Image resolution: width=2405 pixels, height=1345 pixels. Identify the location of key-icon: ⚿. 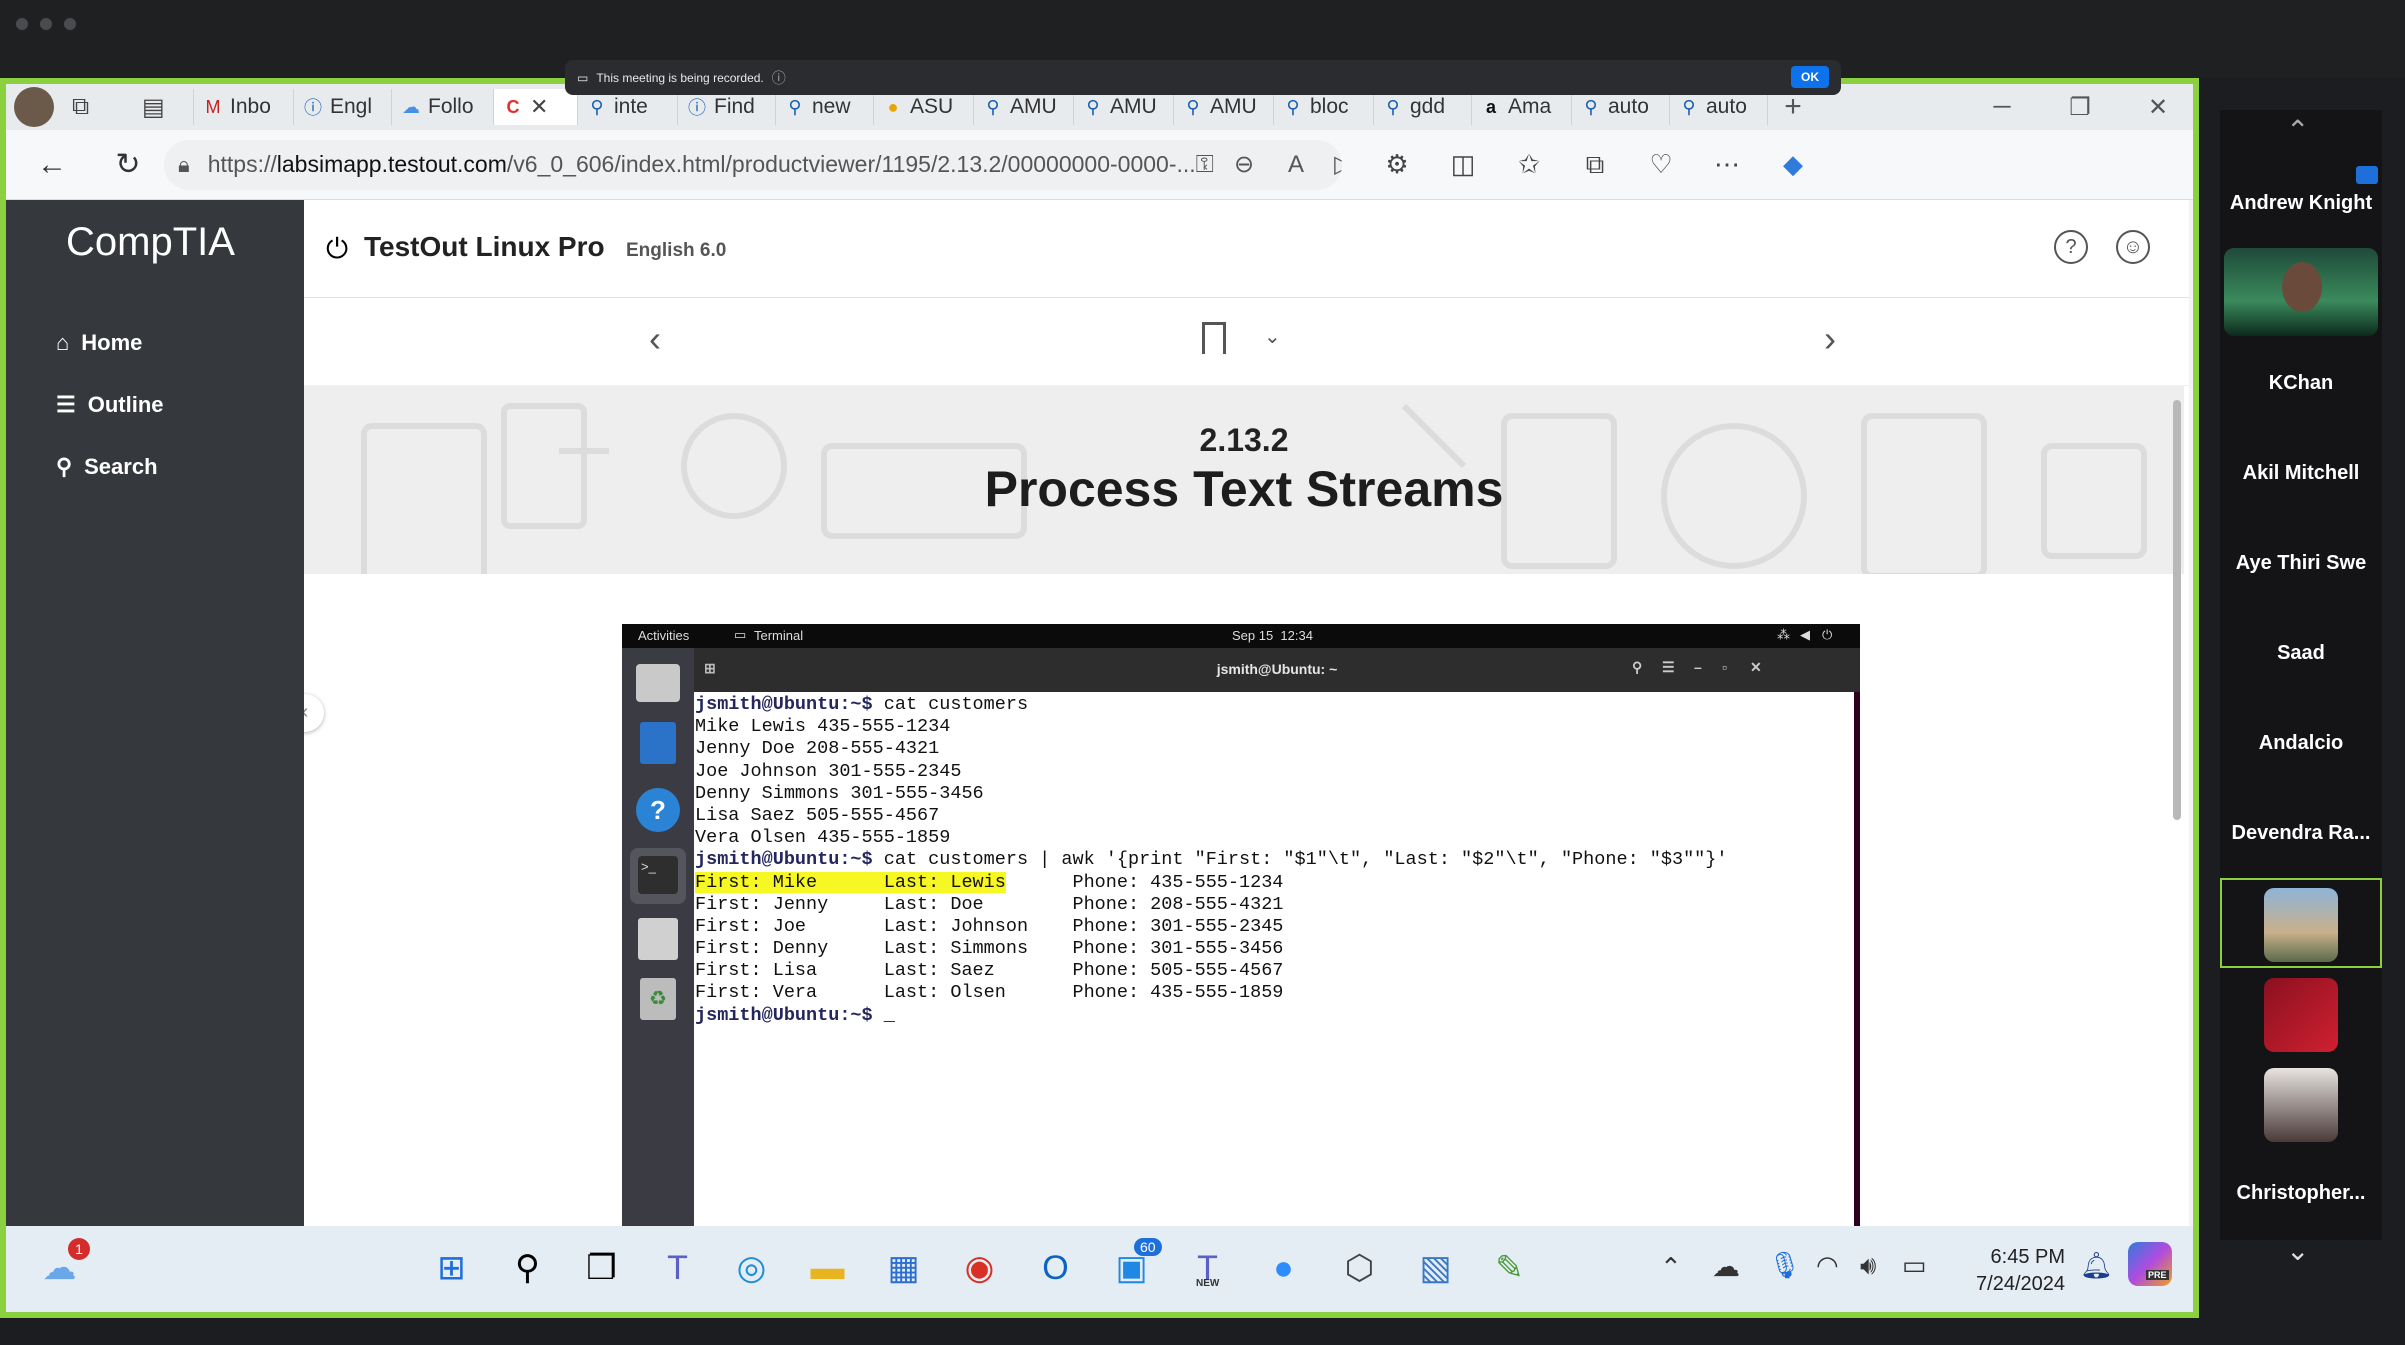
(1205, 165).